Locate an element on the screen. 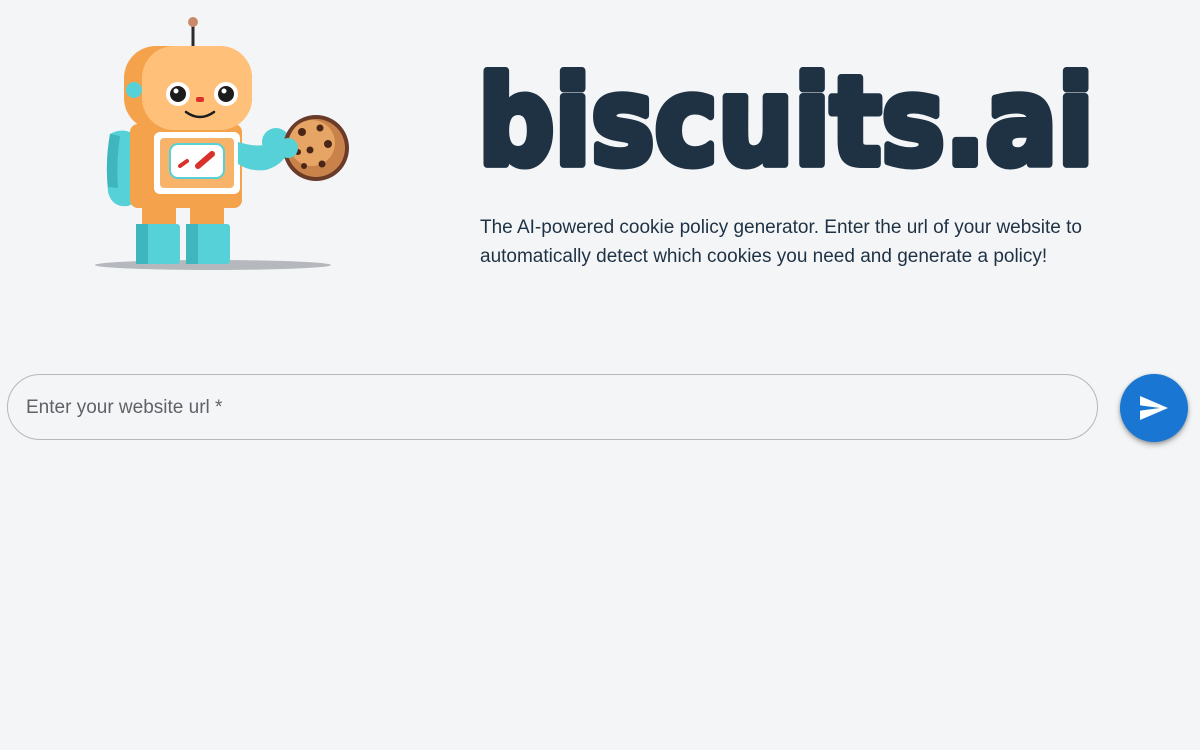 This screenshot has height=750, width=1200. url-input is located at coordinates (552, 408).